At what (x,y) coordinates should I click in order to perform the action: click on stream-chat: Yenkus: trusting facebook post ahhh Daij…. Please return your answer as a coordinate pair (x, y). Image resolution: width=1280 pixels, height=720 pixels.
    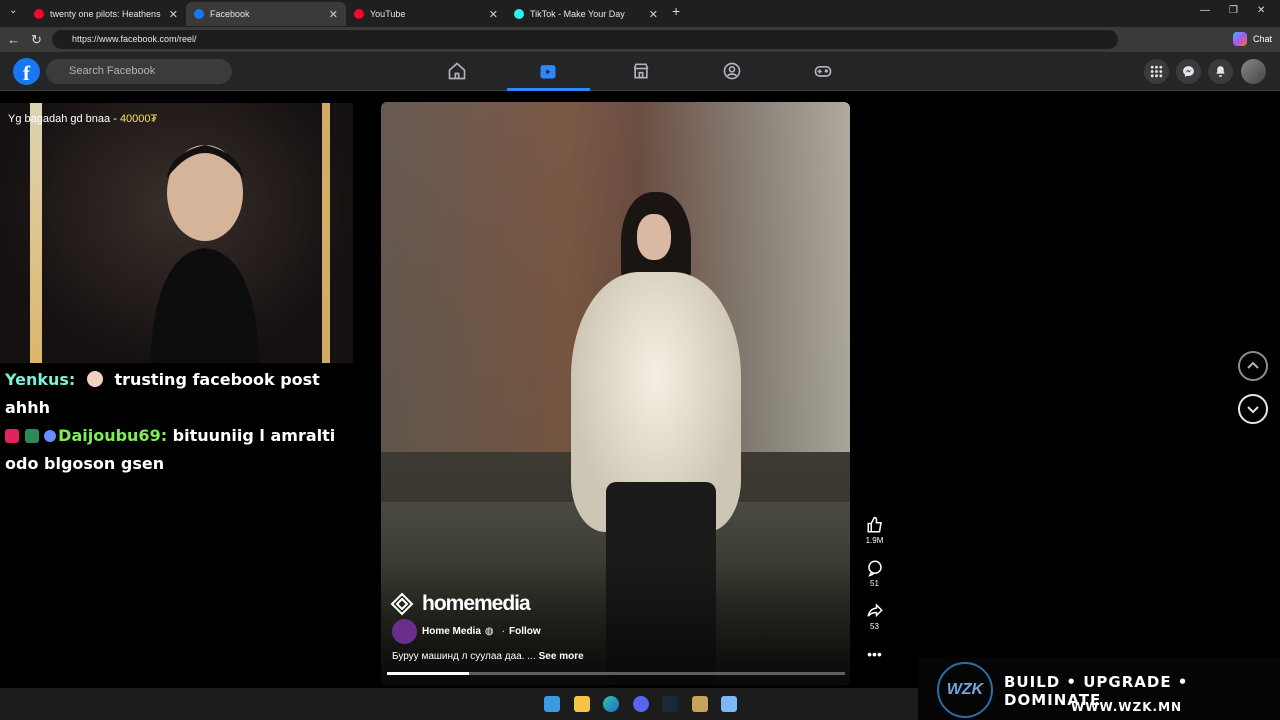
    Looking at the image, I should click on (180, 422).